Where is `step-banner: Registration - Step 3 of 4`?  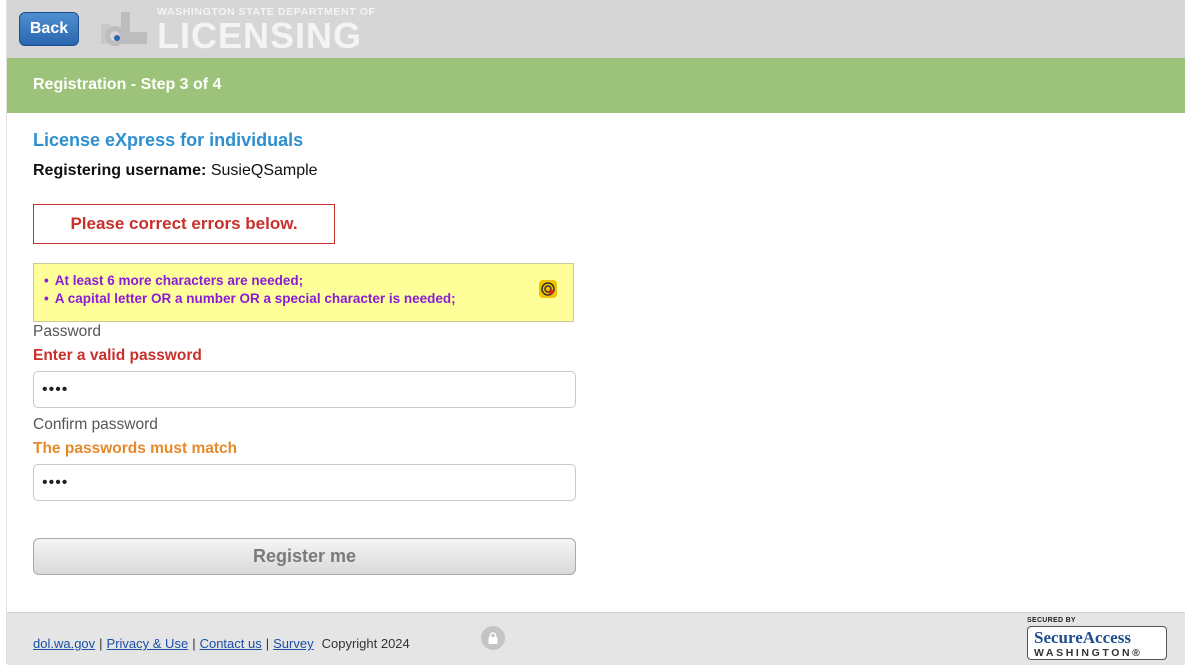
step-banner: Registration - Step 3 of 4 is located at coordinates (596, 85).